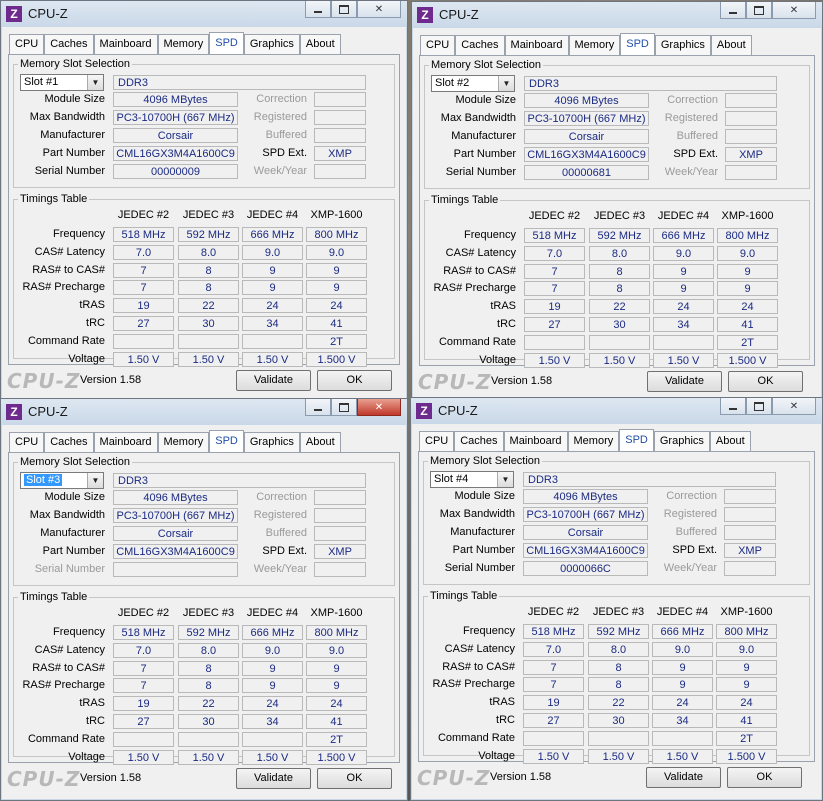 The height and width of the screenshot is (801, 823). What do you see at coordinates (486, 65) in the screenshot?
I see `memory-slot-selection-label: Memory Slot Selection` at bounding box center [486, 65].